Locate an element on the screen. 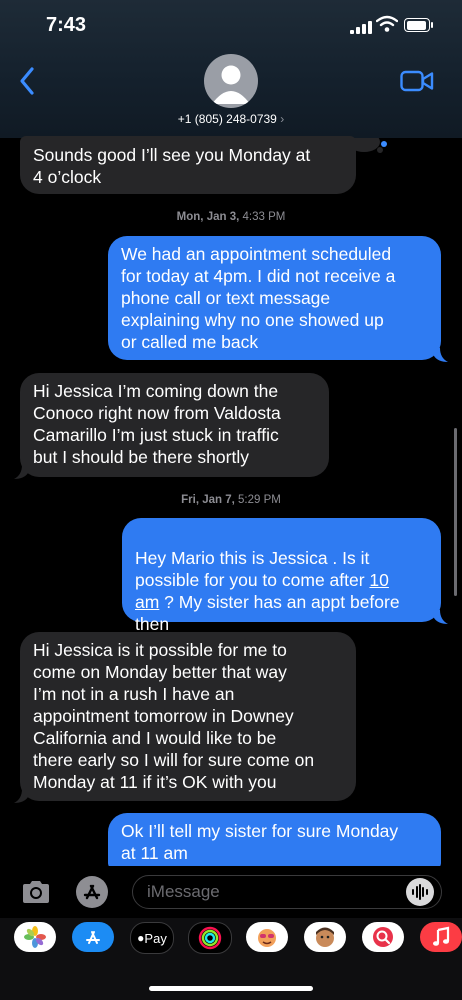 Image resolution: width=462 pixels, height=1000 pixels. dictation-button is located at coordinates (420, 892).